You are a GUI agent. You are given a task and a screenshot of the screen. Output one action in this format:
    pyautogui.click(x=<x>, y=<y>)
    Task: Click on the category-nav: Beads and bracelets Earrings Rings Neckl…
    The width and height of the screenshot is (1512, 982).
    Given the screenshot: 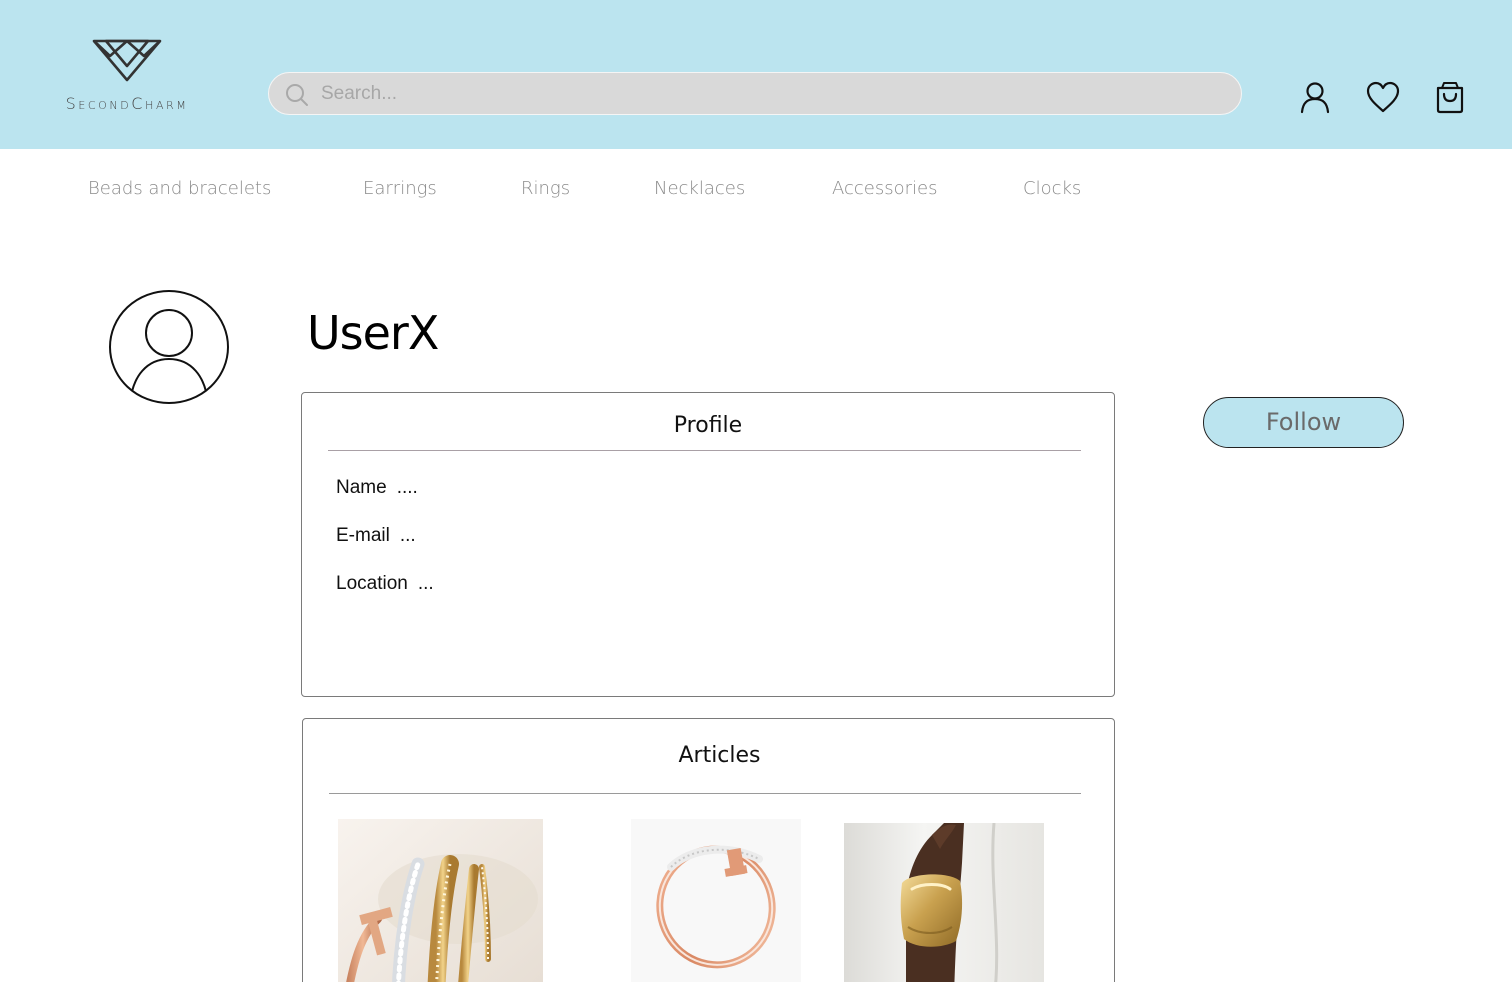 What is the action you would take?
    pyautogui.click(x=756, y=192)
    